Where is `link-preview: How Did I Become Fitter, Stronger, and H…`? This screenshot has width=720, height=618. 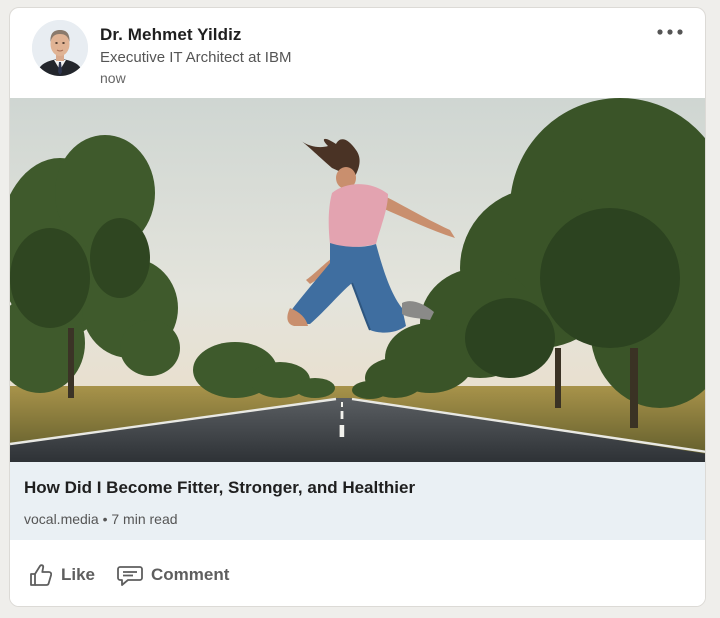
link-preview: How Did I Become Fitter, Stronger, and H… is located at coordinates (357, 501).